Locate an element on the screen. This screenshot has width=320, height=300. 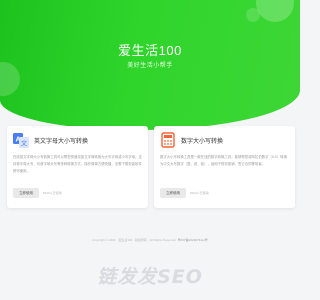
site-subtitle: 美好生活小帮手 is located at coordinates (150, 66).